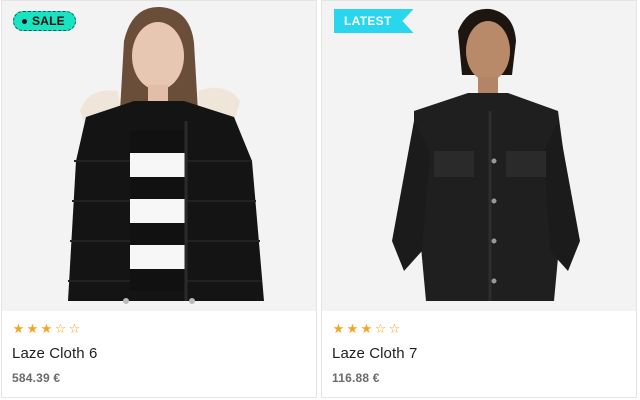 Image resolution: width=640 pixels, height=400 pixels. I want to click on sale-badge: SALE, so click(44, 21).